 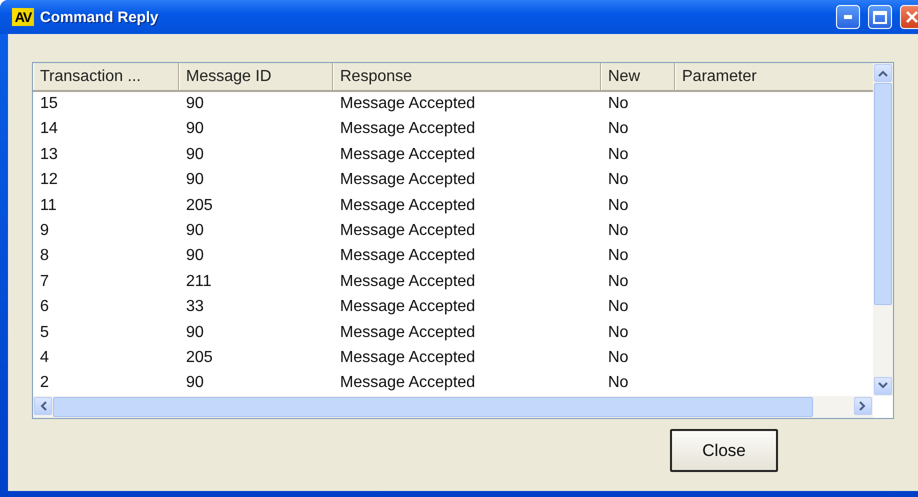 I want to click on chevron-up-icon, so click(x=883, y=73).